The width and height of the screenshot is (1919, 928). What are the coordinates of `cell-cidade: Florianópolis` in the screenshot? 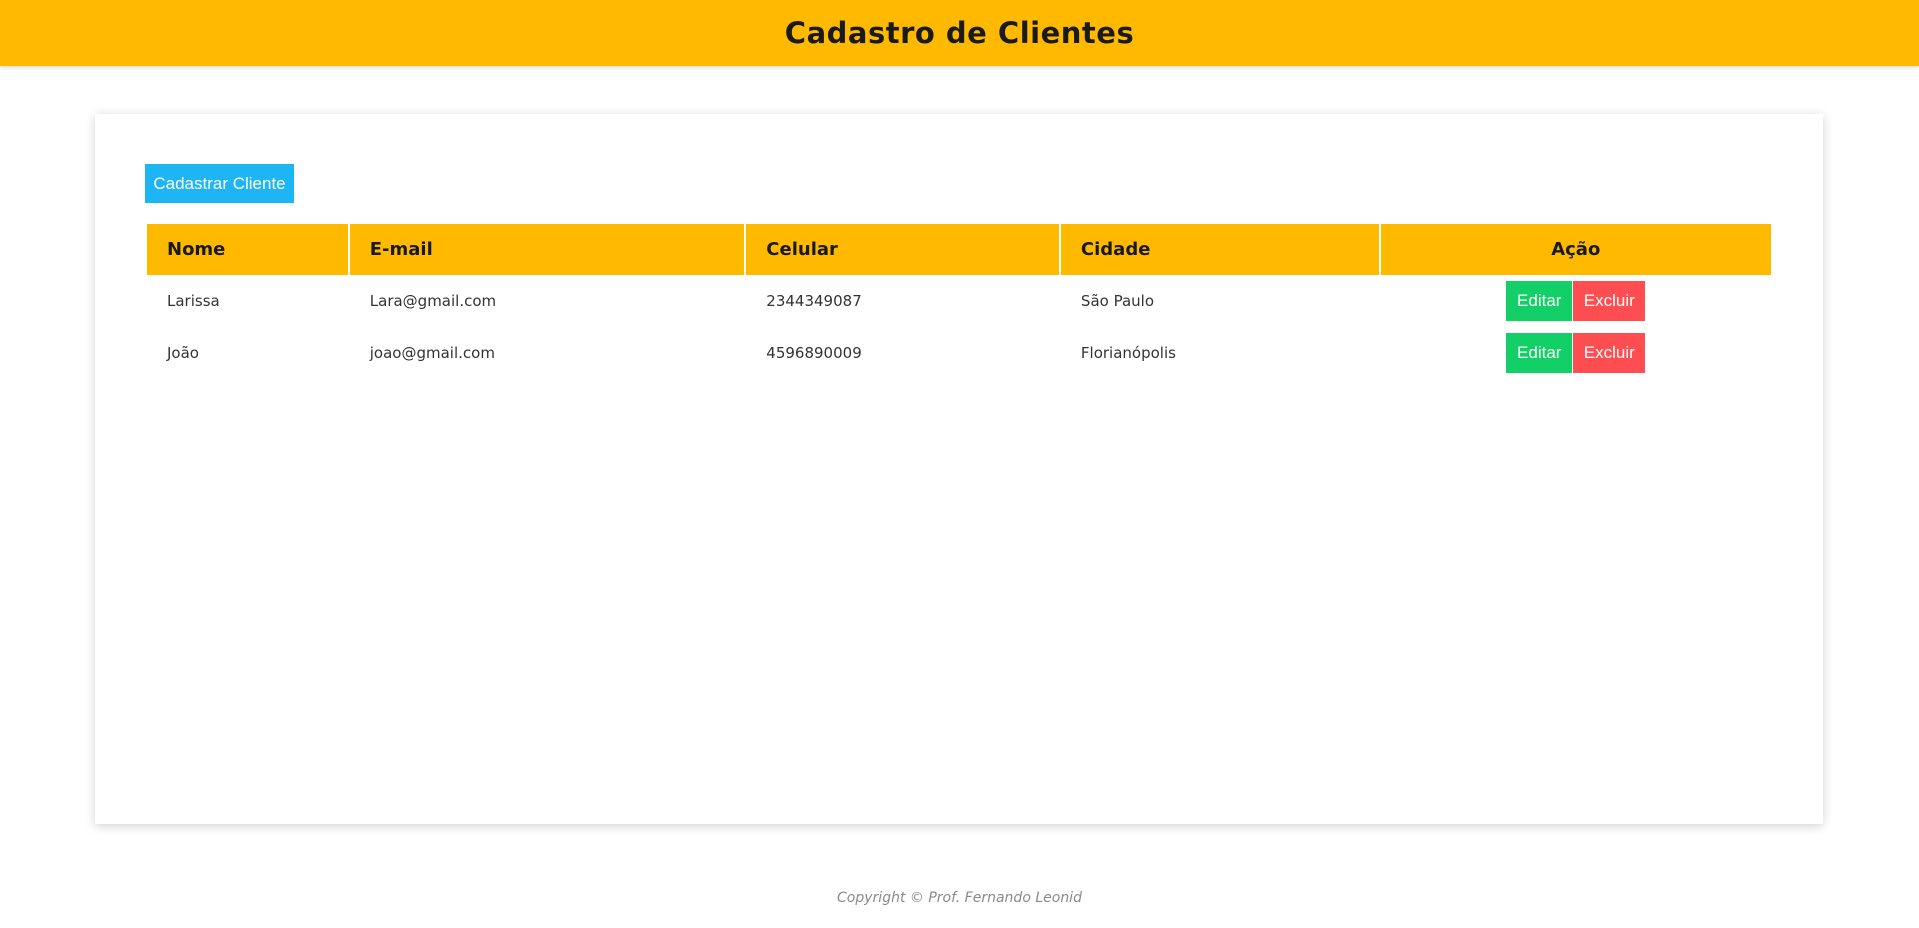 It's located at (1128, 353).